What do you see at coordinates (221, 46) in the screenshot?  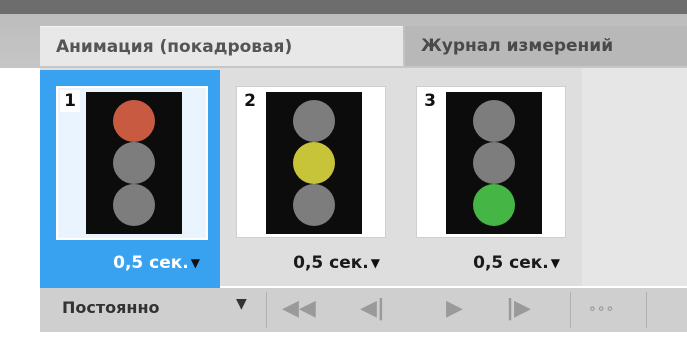 I see `tab-animation: Анимация (покадровая)` at bounding box center [221, 46].